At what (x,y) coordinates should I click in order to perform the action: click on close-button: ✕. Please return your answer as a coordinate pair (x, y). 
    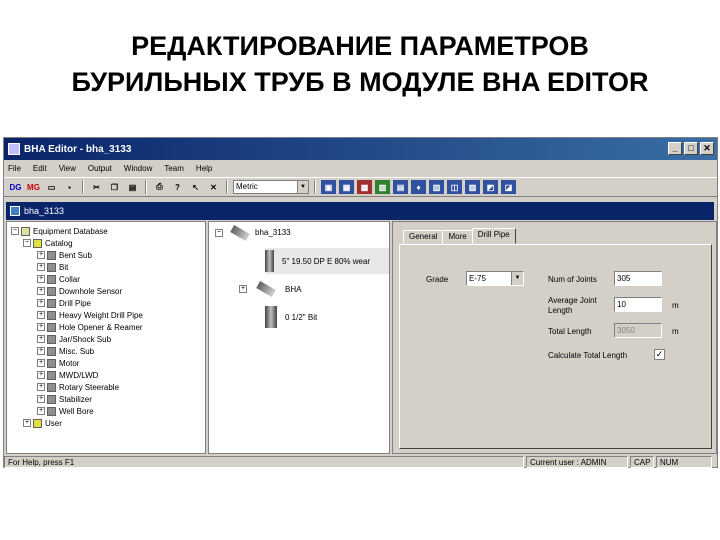
    Looking at the image, I should click on (707, 148).